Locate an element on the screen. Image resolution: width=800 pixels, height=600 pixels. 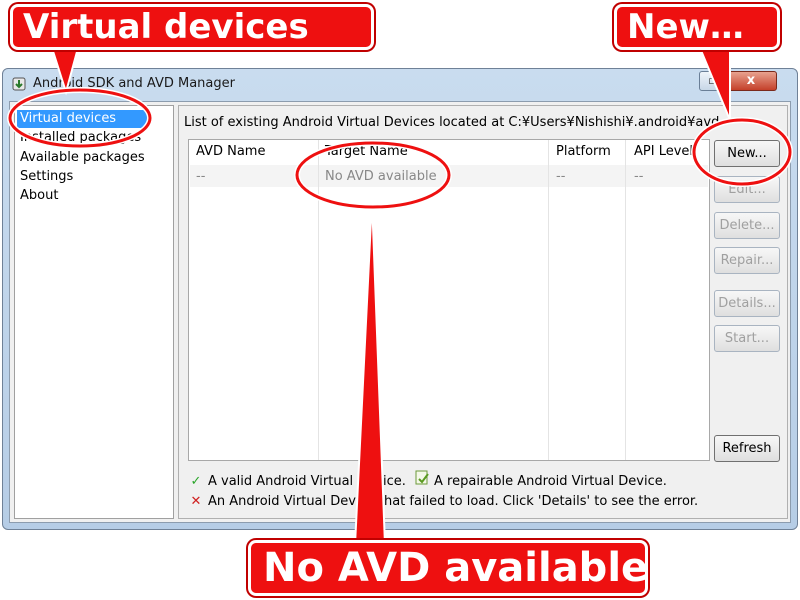
title-bar: Android SDK and AVD Manager ▫ x is located at coordinates (400, 84).